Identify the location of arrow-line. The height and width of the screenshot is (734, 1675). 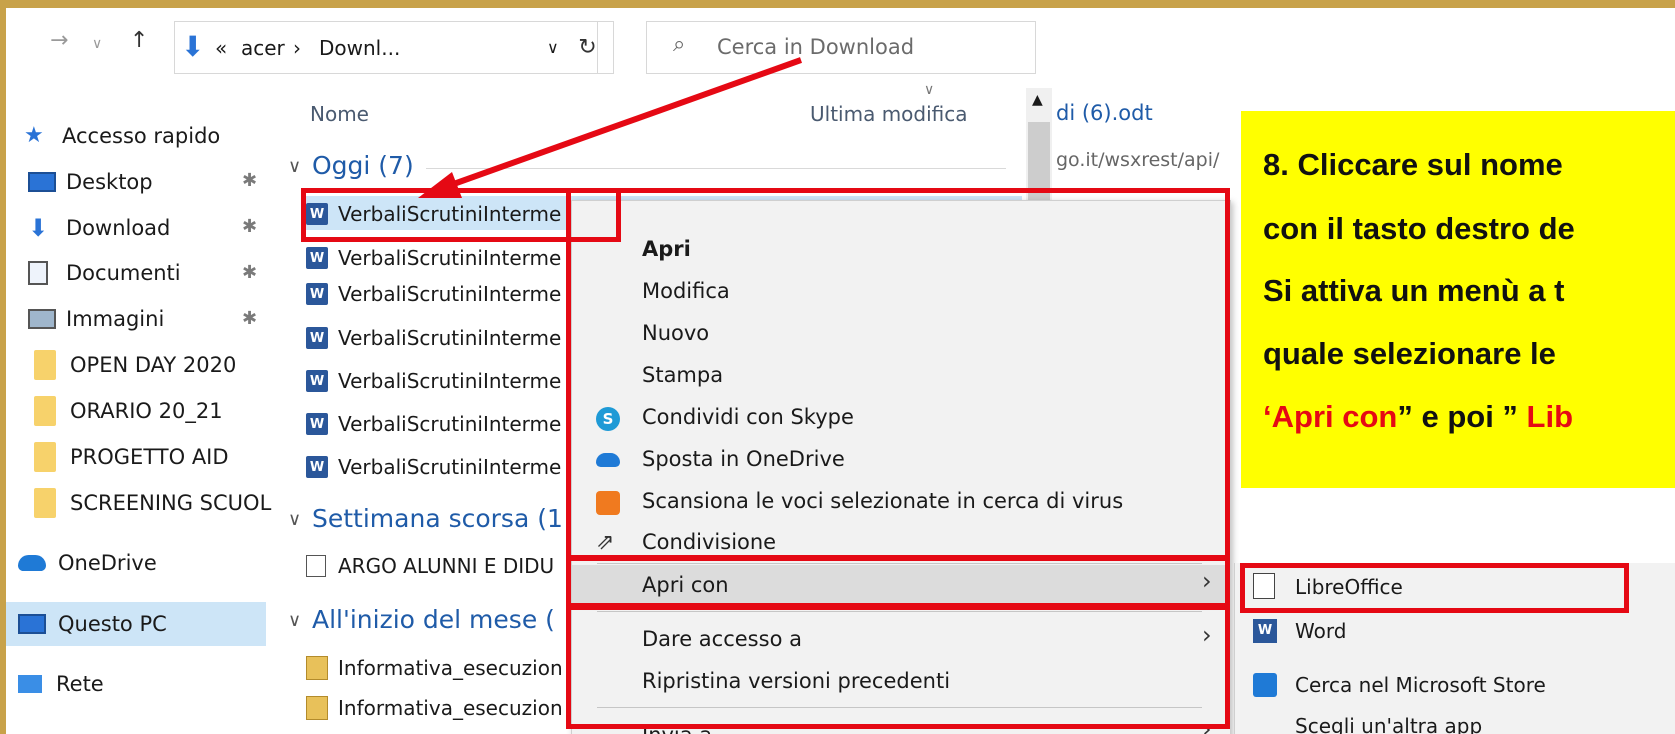
(624, 123).